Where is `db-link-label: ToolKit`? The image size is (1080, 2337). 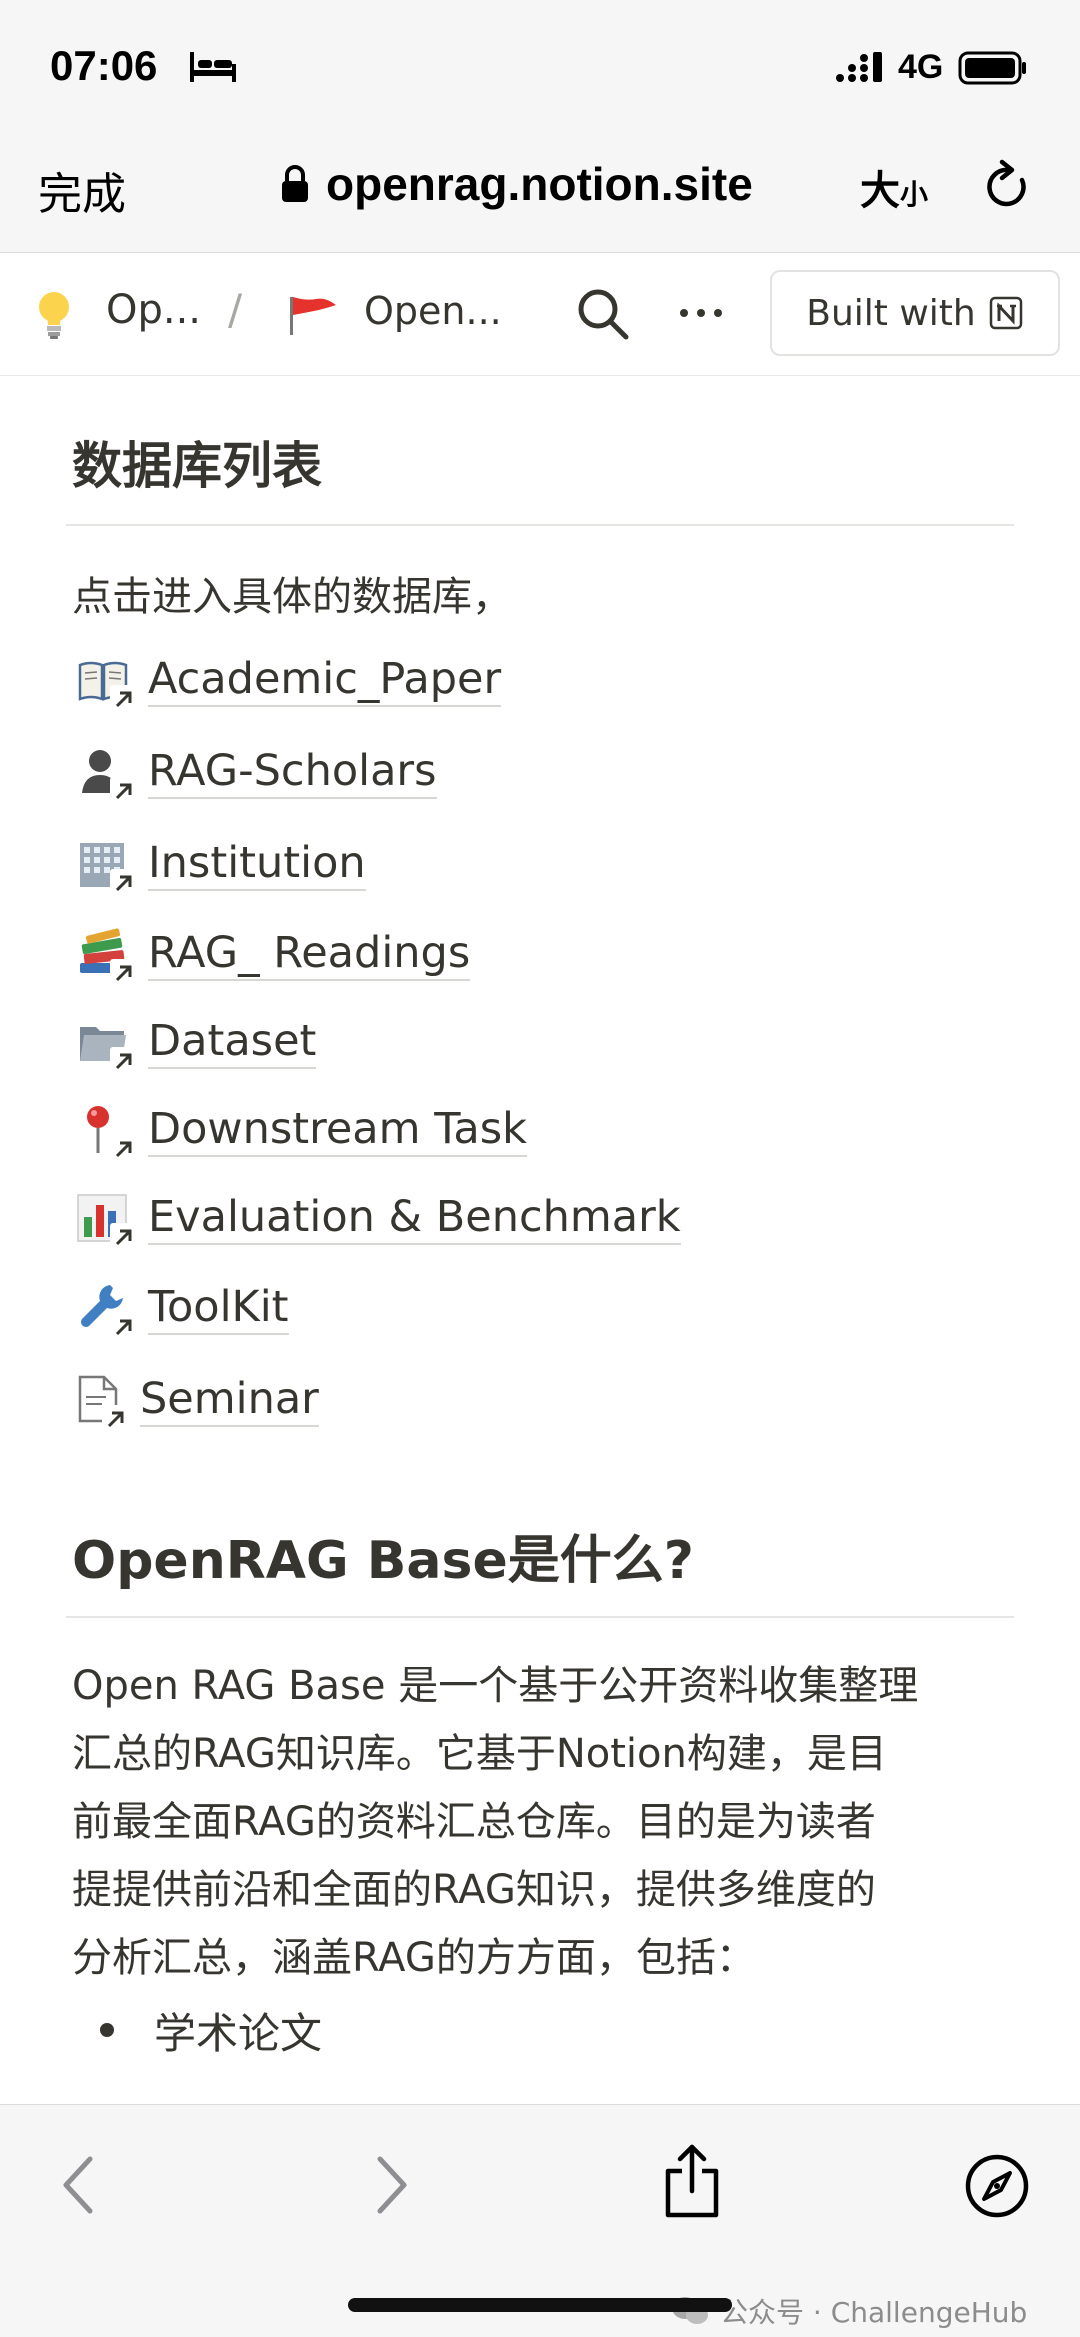 db-link-label: ToolKit is located at coordinates (218, 1310).